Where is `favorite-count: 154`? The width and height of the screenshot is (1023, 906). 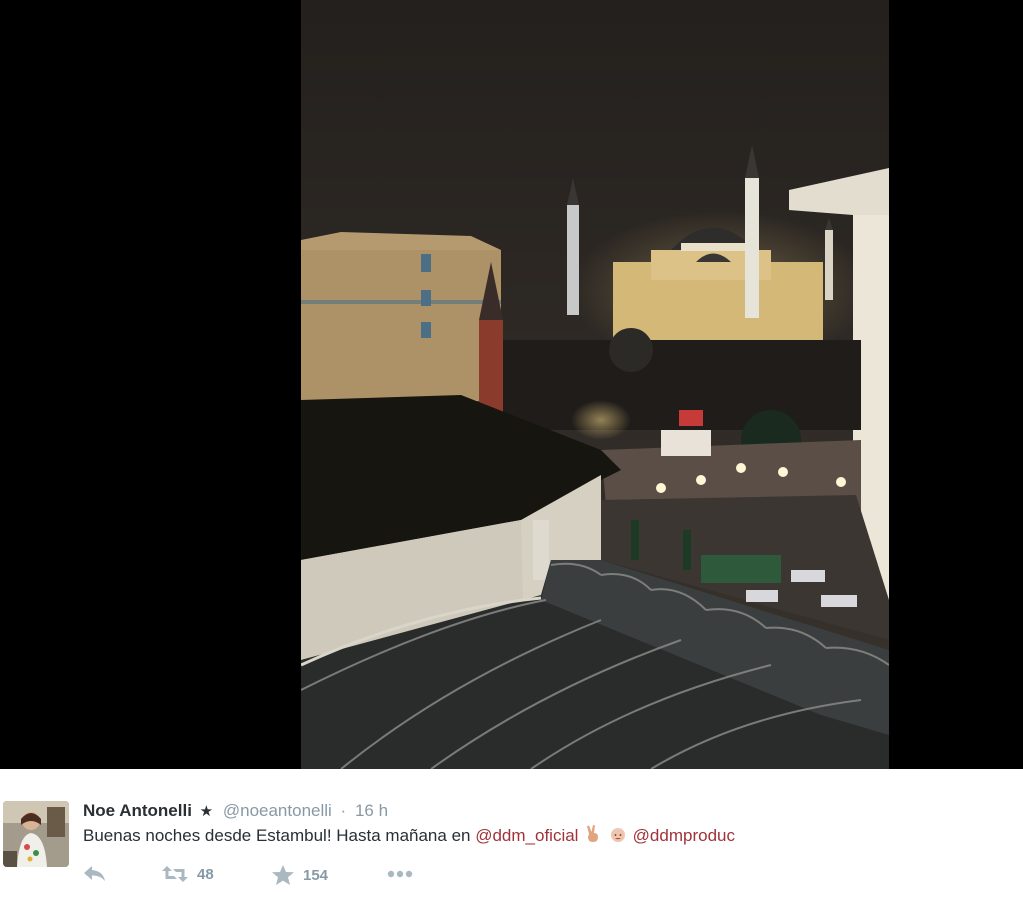 favorite-count: 154 is located at coordinates (316, 875).